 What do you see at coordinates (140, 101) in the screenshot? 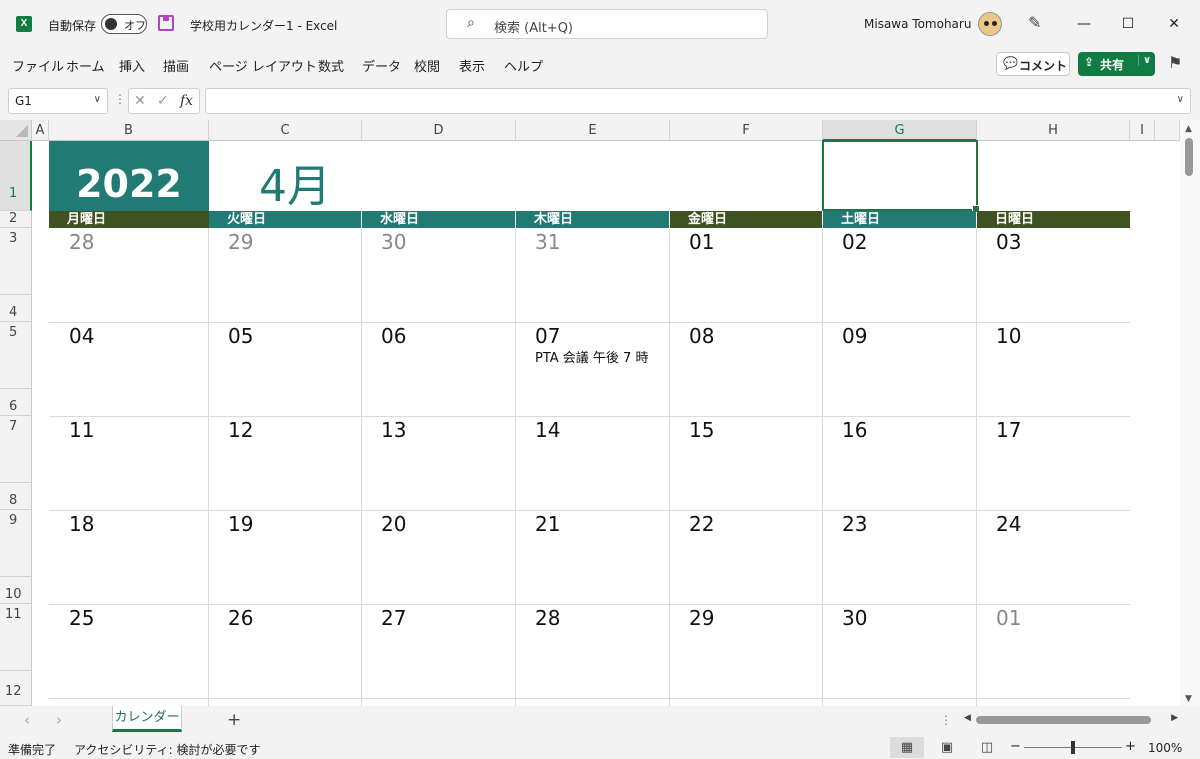
I see `cancel-icon: ✕` at bounding box center [140, 101].